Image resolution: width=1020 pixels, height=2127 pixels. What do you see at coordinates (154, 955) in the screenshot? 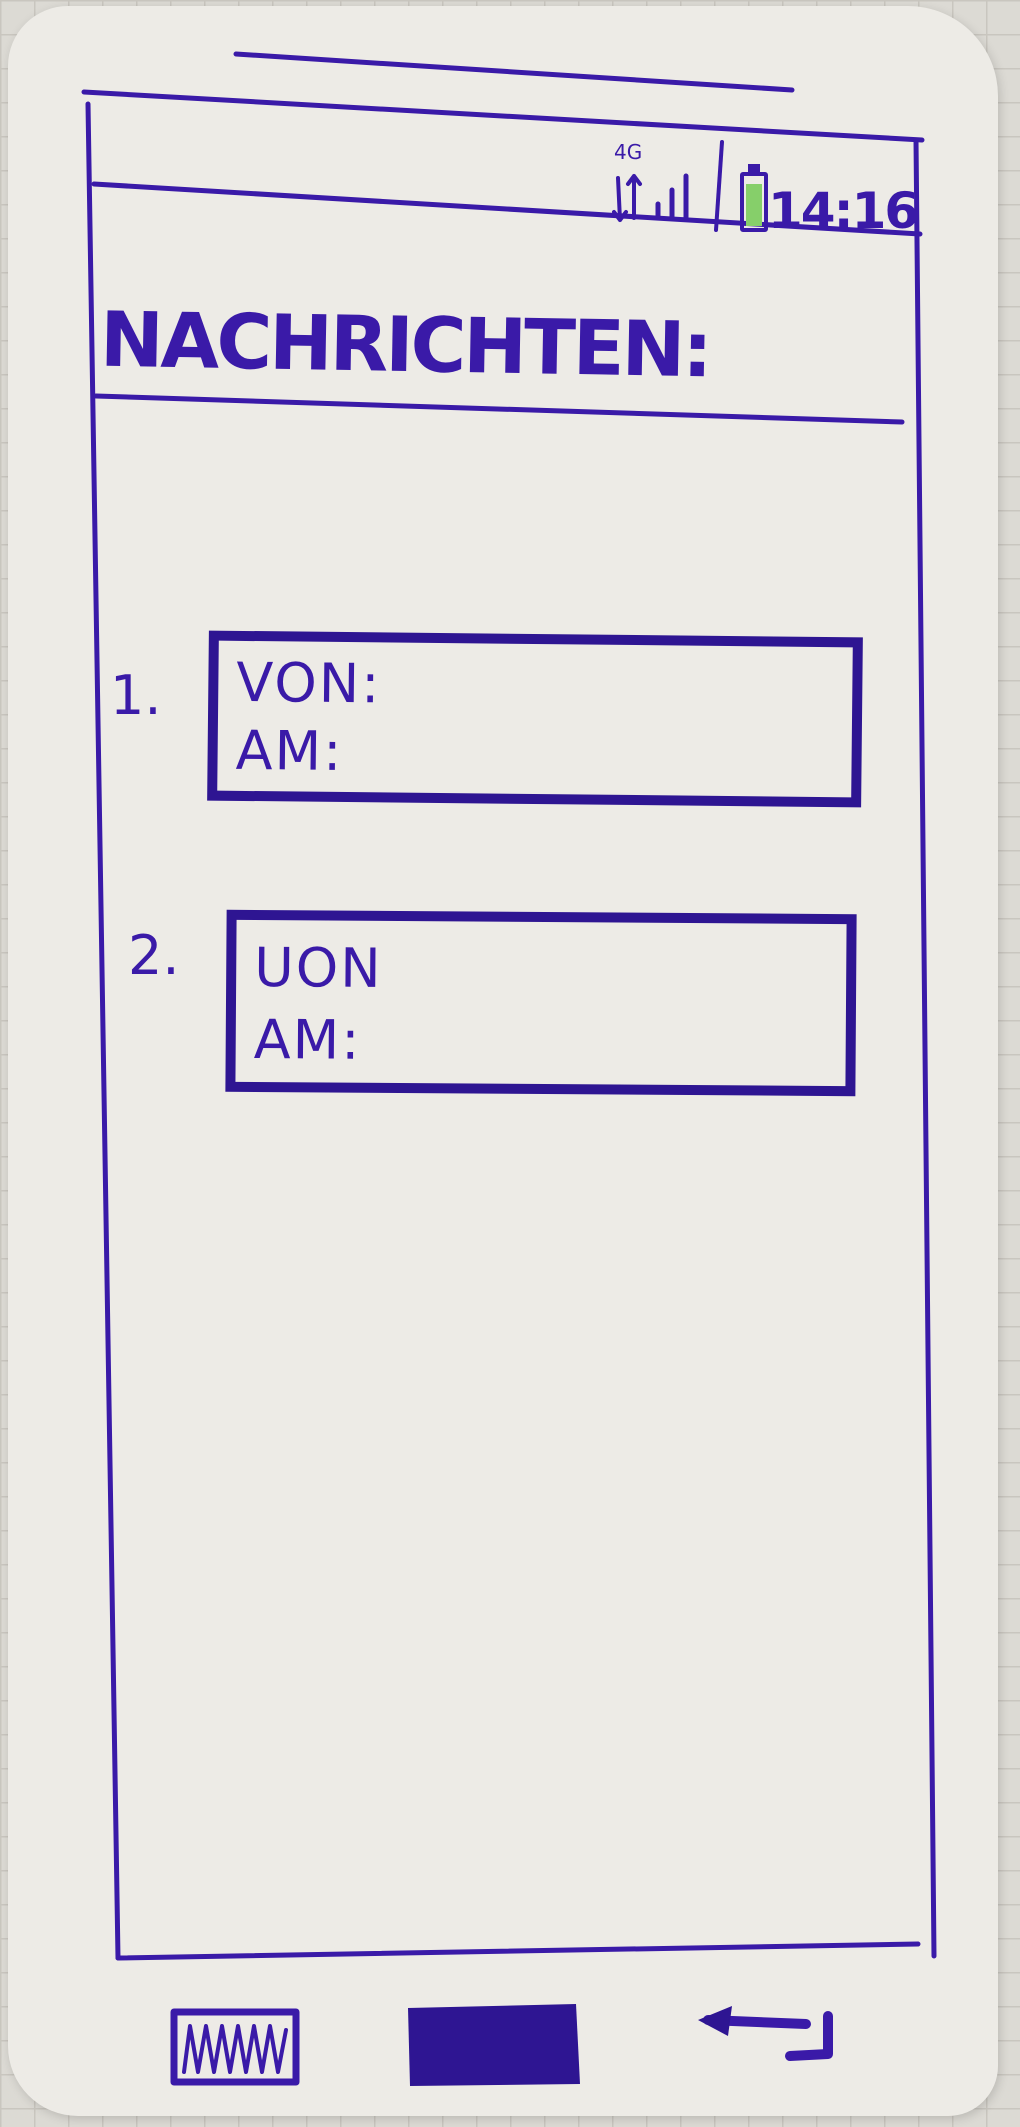
I see `message-number: 2.` at bounding box center [154, 955].